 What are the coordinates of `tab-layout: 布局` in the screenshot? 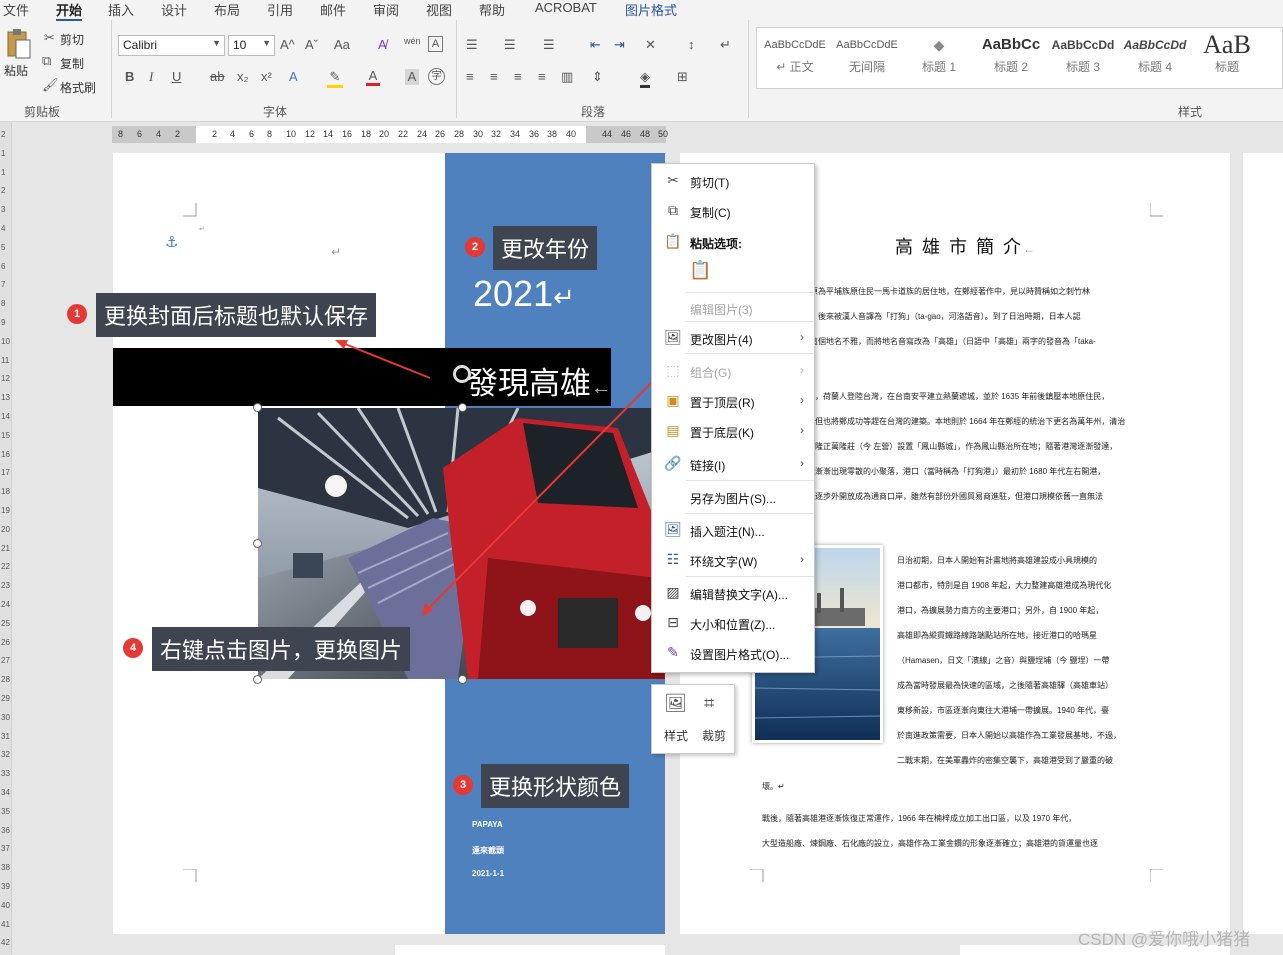 It's located at (227, 9).